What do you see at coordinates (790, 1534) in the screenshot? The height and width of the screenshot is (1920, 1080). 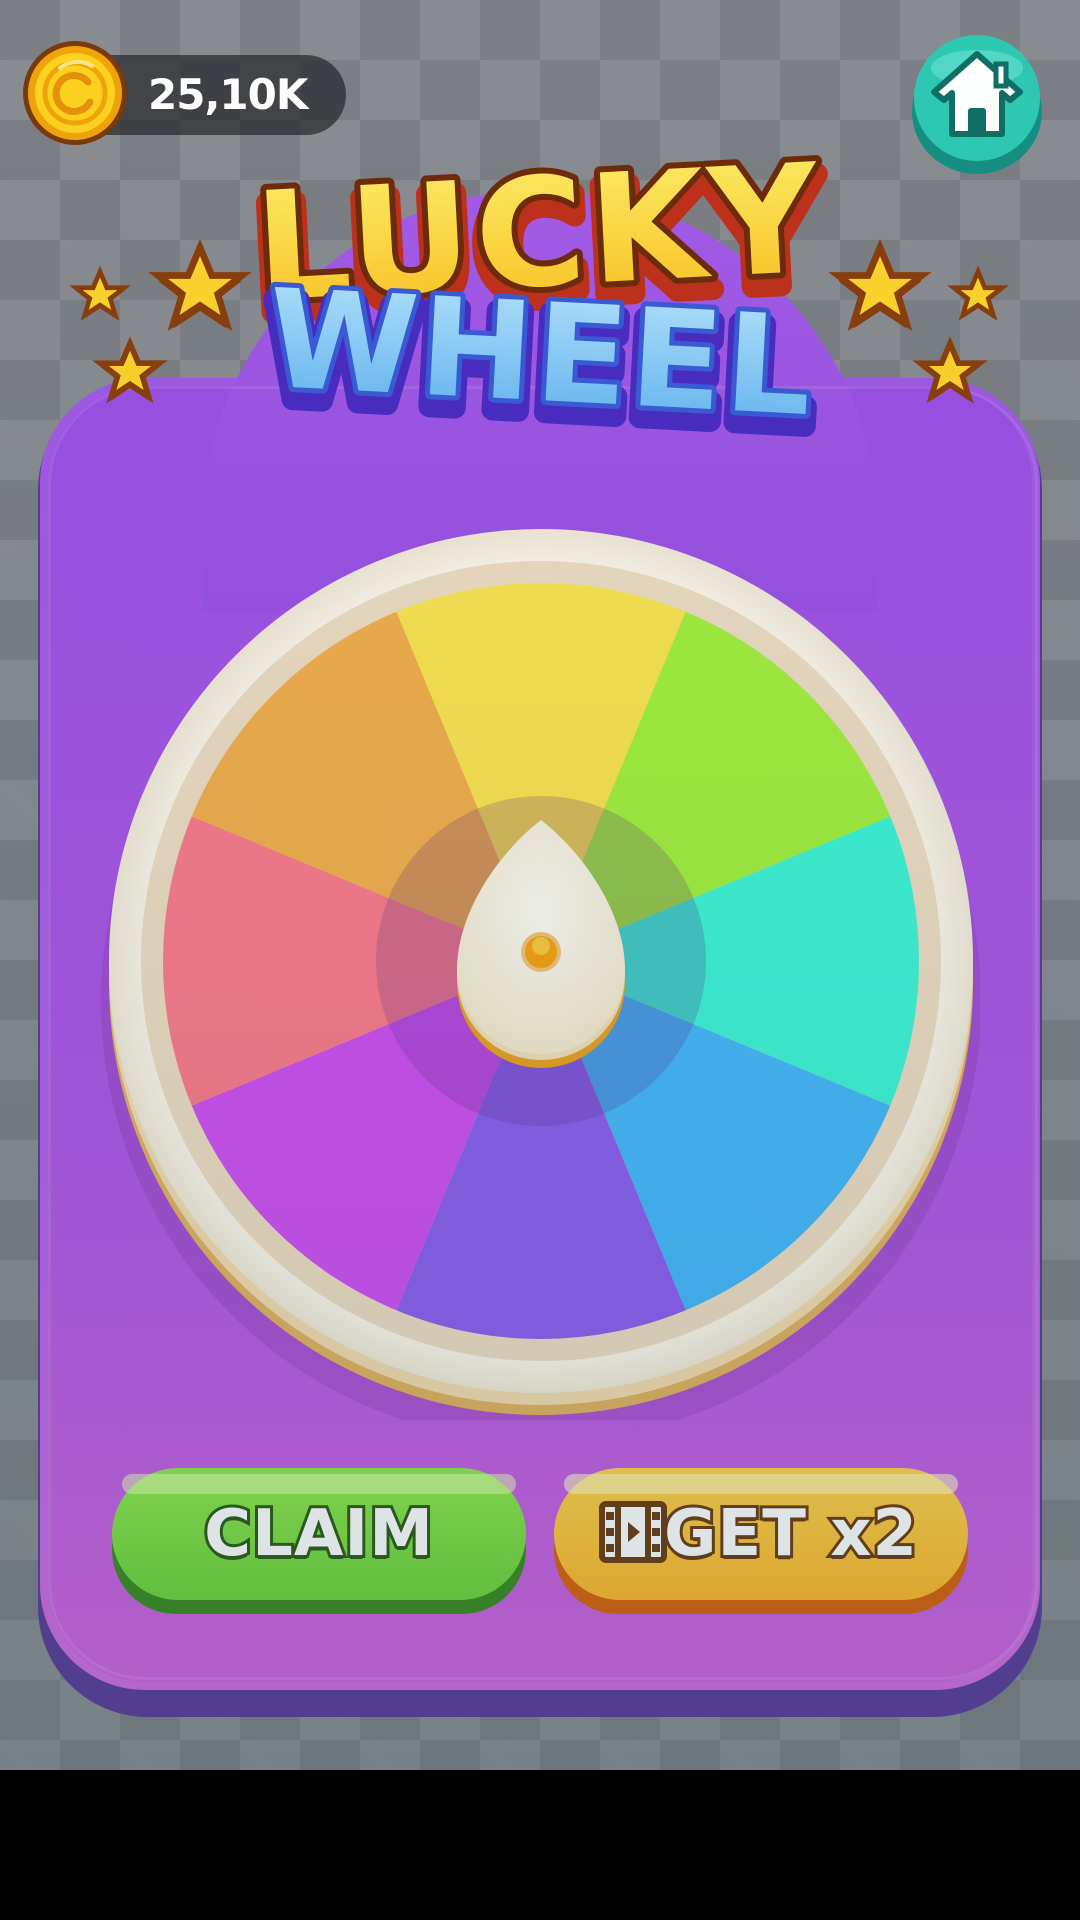 I see `get-x2-button-label: GET x2` at bounding box center [790, 1534].